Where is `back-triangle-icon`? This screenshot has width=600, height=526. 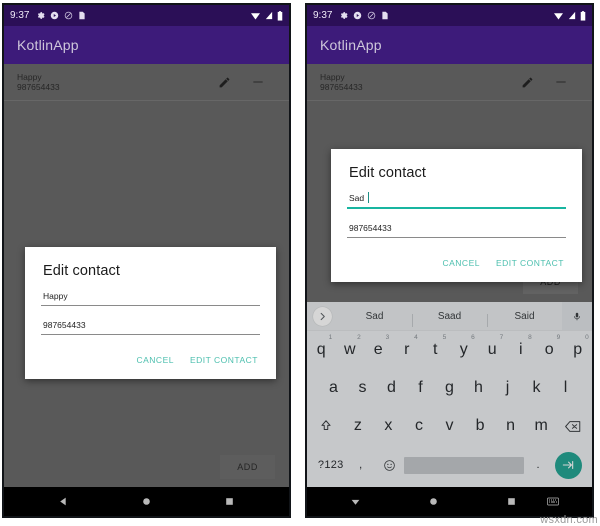 back-triangle-icon is located at coordinates (63, 501).